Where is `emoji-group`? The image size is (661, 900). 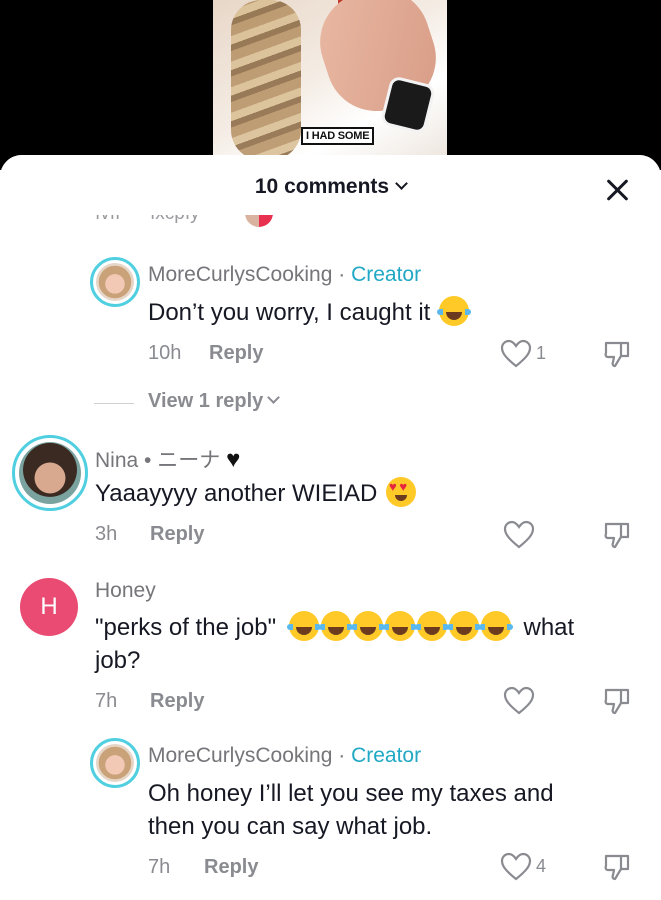 emoji-group is located at coordinates (399, 626).